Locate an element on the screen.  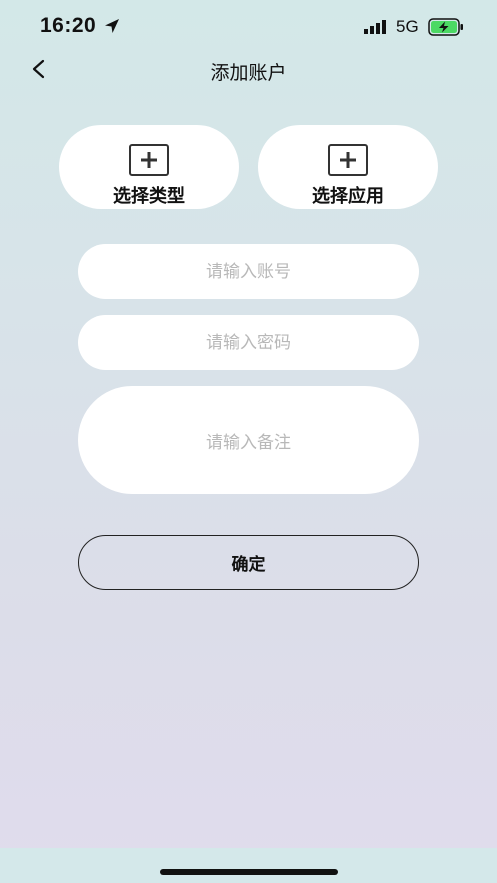
home-indicator is located at coordinates (249, 872).